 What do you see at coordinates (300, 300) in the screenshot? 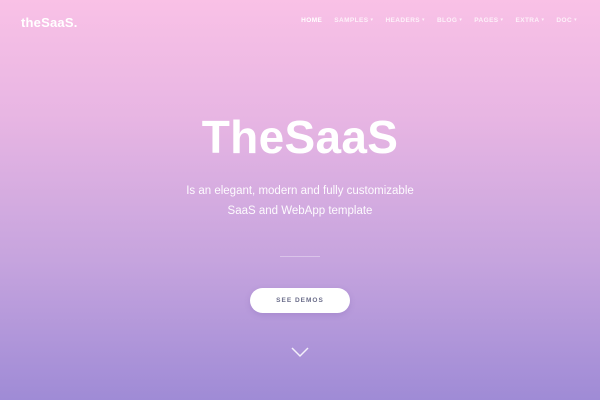
I see `see-demos-button: SEE DEMOS` at bounding box center [300, 300].